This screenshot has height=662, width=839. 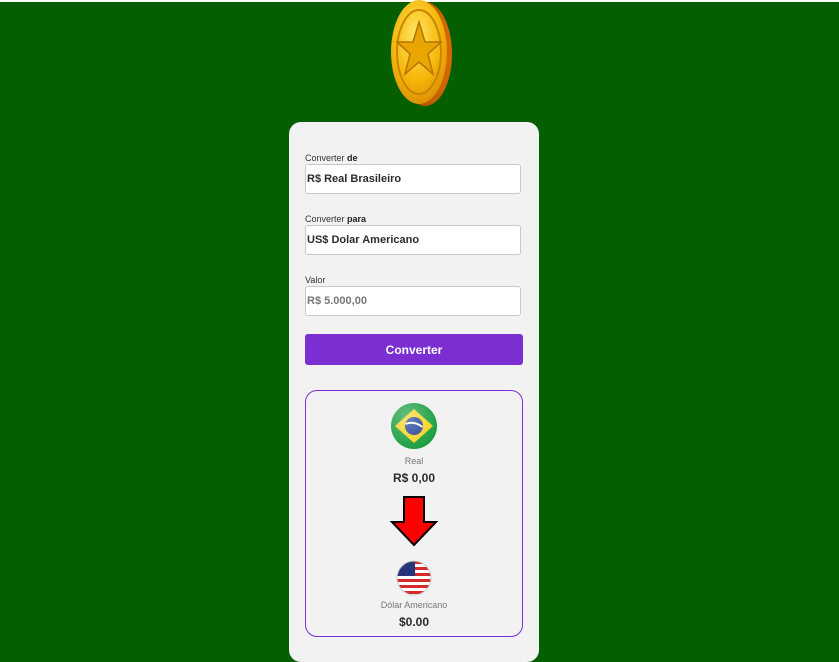 I want to click on from-currency-value: R$ Real Brasileiro, so click(x=354, y=179).